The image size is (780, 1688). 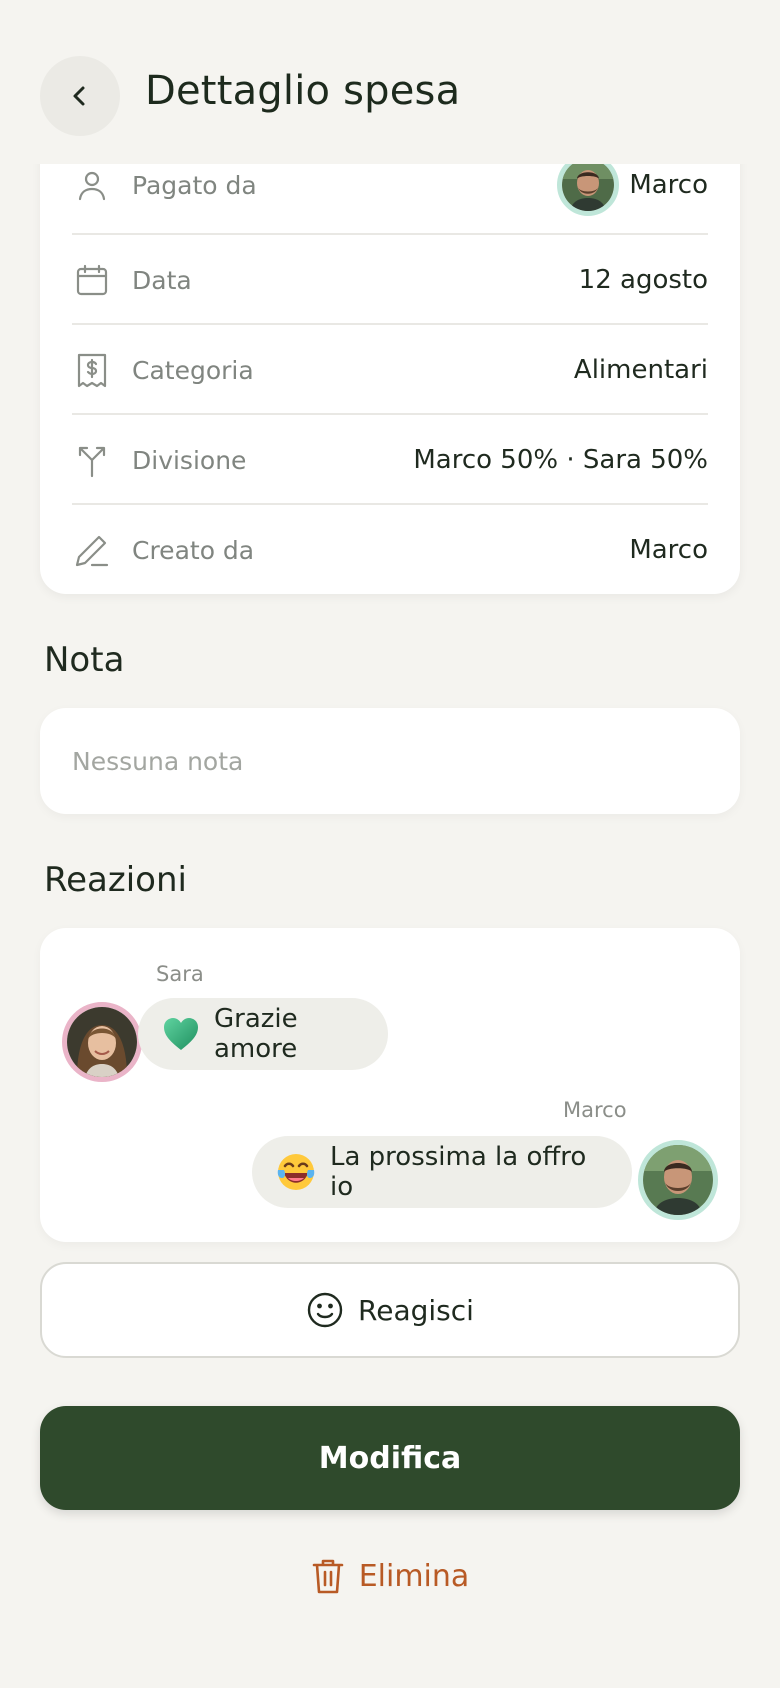 I want to click on laughing-tears-icon, so click(x=296, y=1172).